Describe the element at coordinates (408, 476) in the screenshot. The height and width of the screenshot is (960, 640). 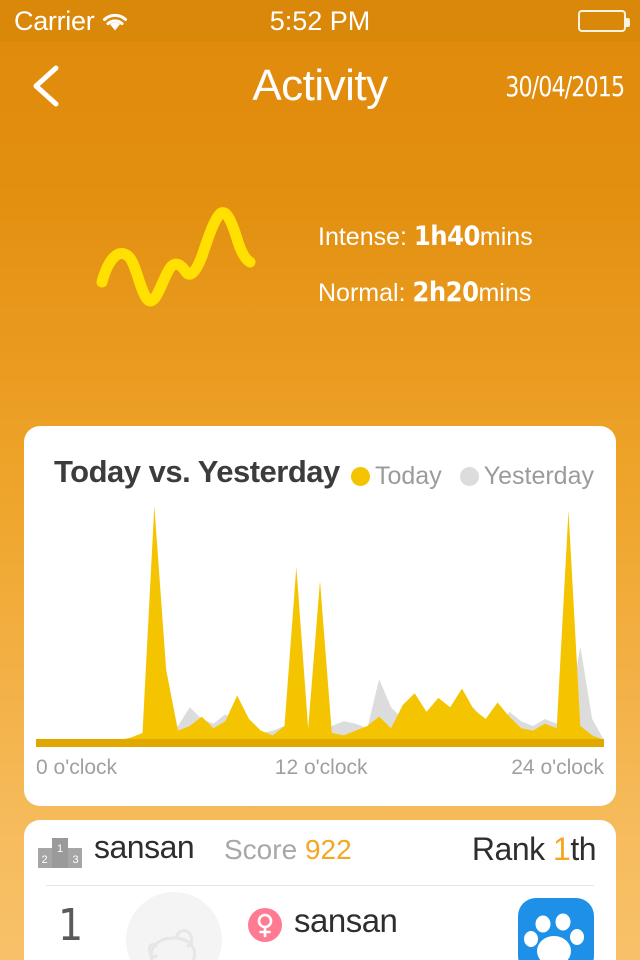
I see `legend-label-today: Today` at that location.